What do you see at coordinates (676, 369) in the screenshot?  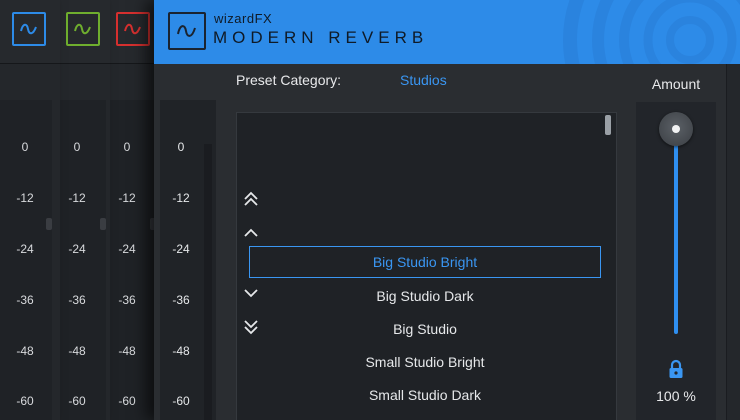 I see `lock-icon` at bounding box center [676, 369].